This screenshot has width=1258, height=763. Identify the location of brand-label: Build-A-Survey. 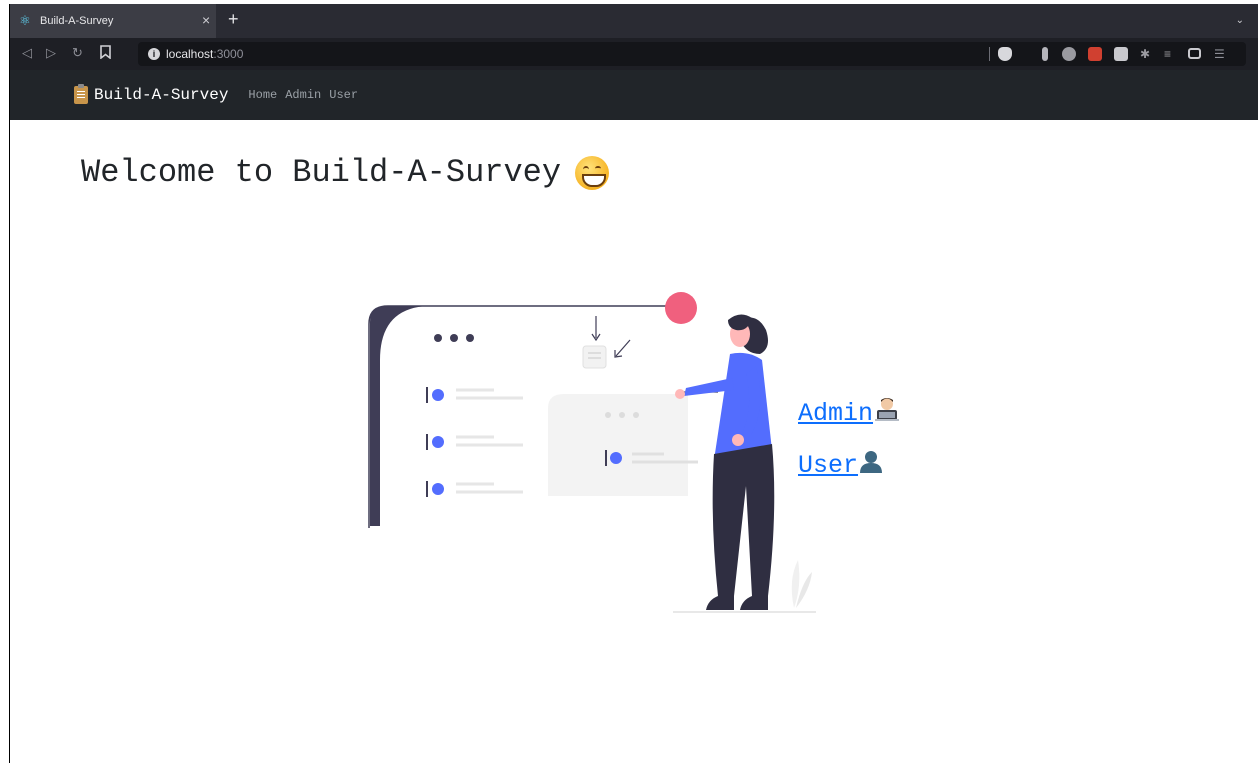
(161, 95).